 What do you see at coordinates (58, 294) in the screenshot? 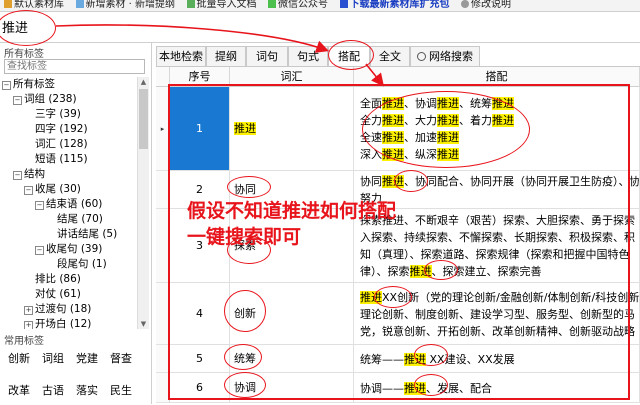
I see `tree-node-label: 对仗 (61)` at bounding box center [58, 294].